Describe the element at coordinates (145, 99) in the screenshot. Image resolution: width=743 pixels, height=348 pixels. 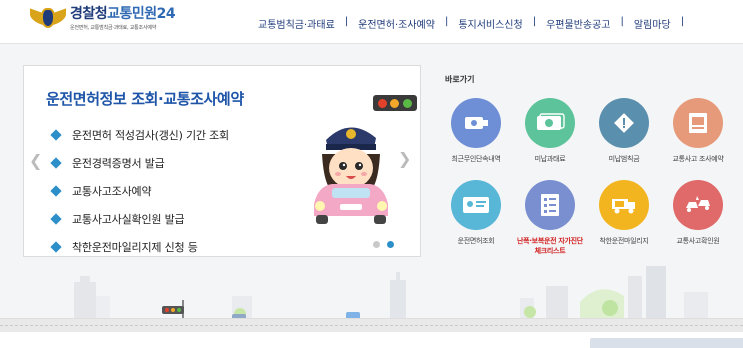
I see `slide-title: 운전면허정보 조회·교통조사예약` at that location.